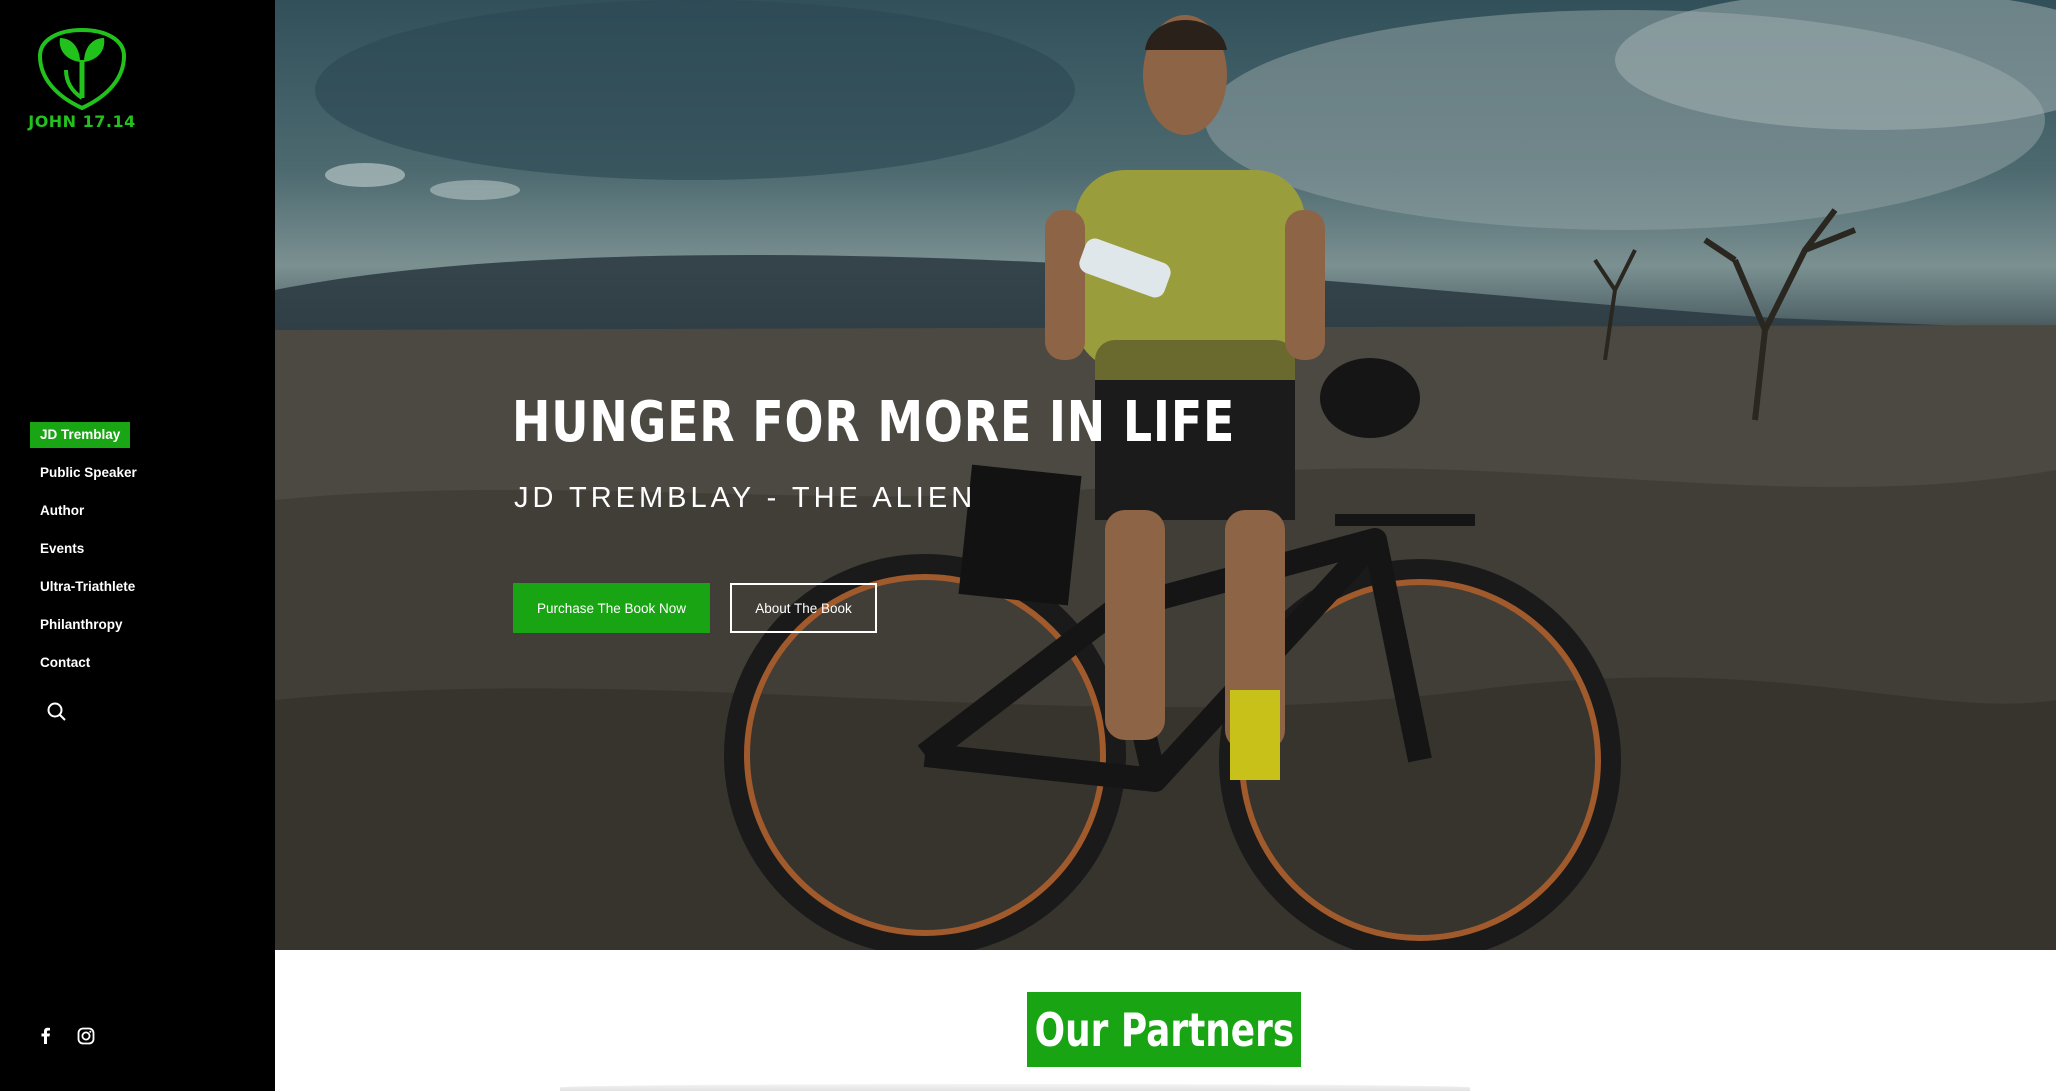  I want to click on nav-item-jd-tremblay: JD Tremblay, so click(140, 441).